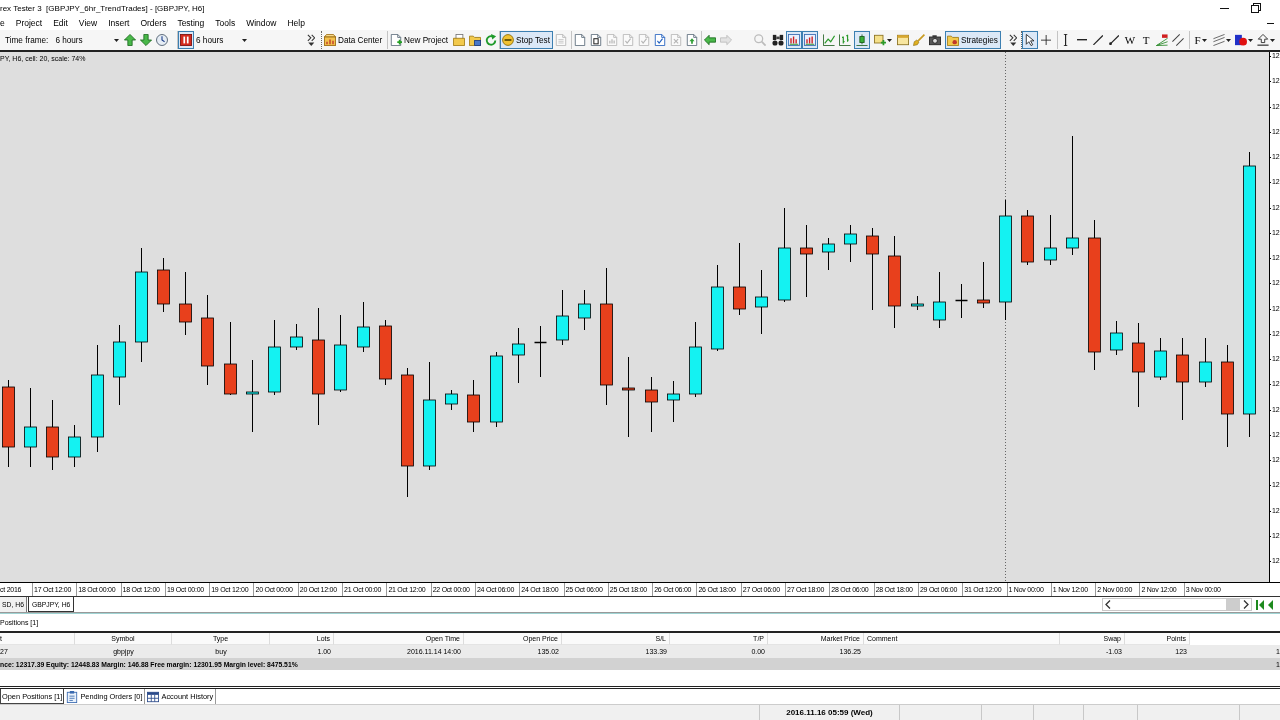 This screenshot has height=720, width=1280. Describe the element at coordinates (153, 696) in the screenshot. I see `table-icon` at that location.